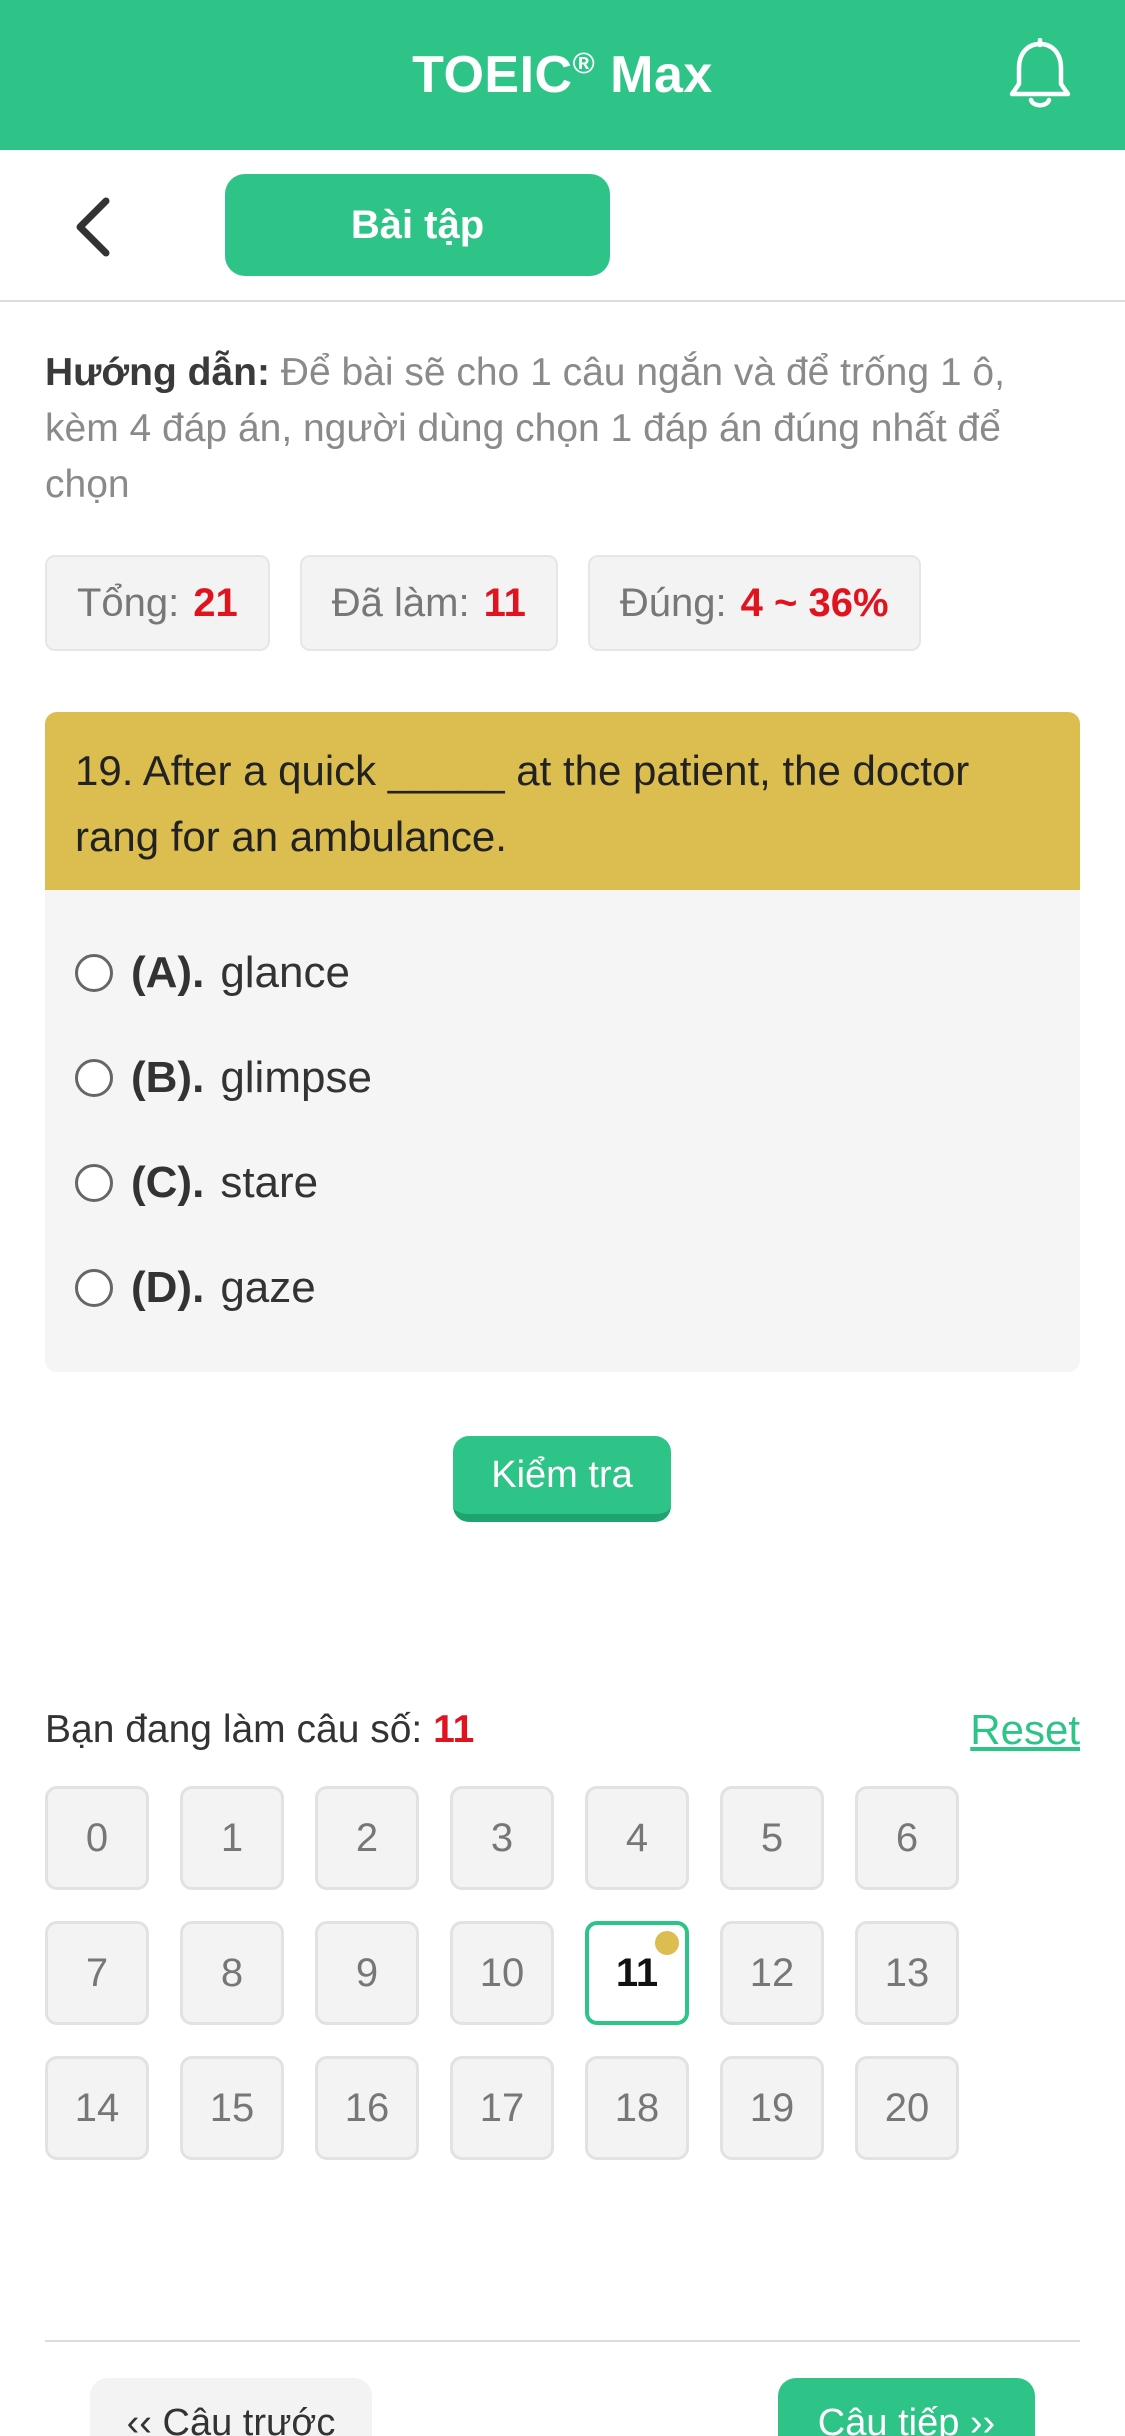  I want to click on question-number-cell: 4, so click(637, 1838).